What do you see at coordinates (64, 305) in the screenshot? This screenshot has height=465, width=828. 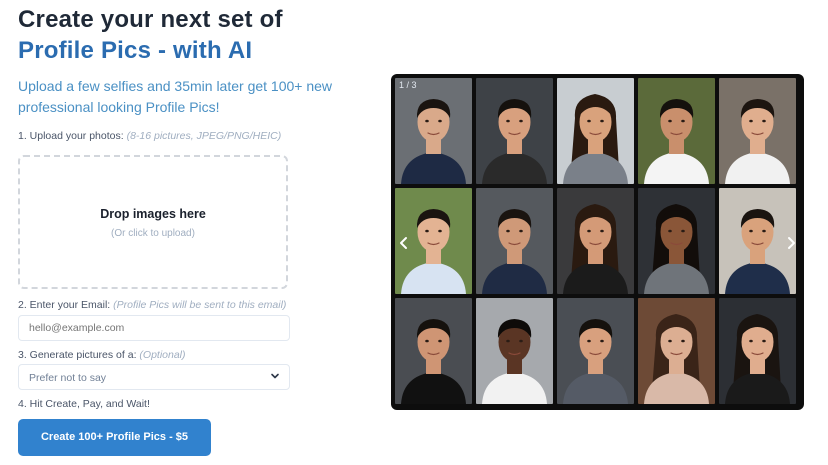 I see `step-email-text: 2. Enter your Email:` at bounding box center [64, 305].